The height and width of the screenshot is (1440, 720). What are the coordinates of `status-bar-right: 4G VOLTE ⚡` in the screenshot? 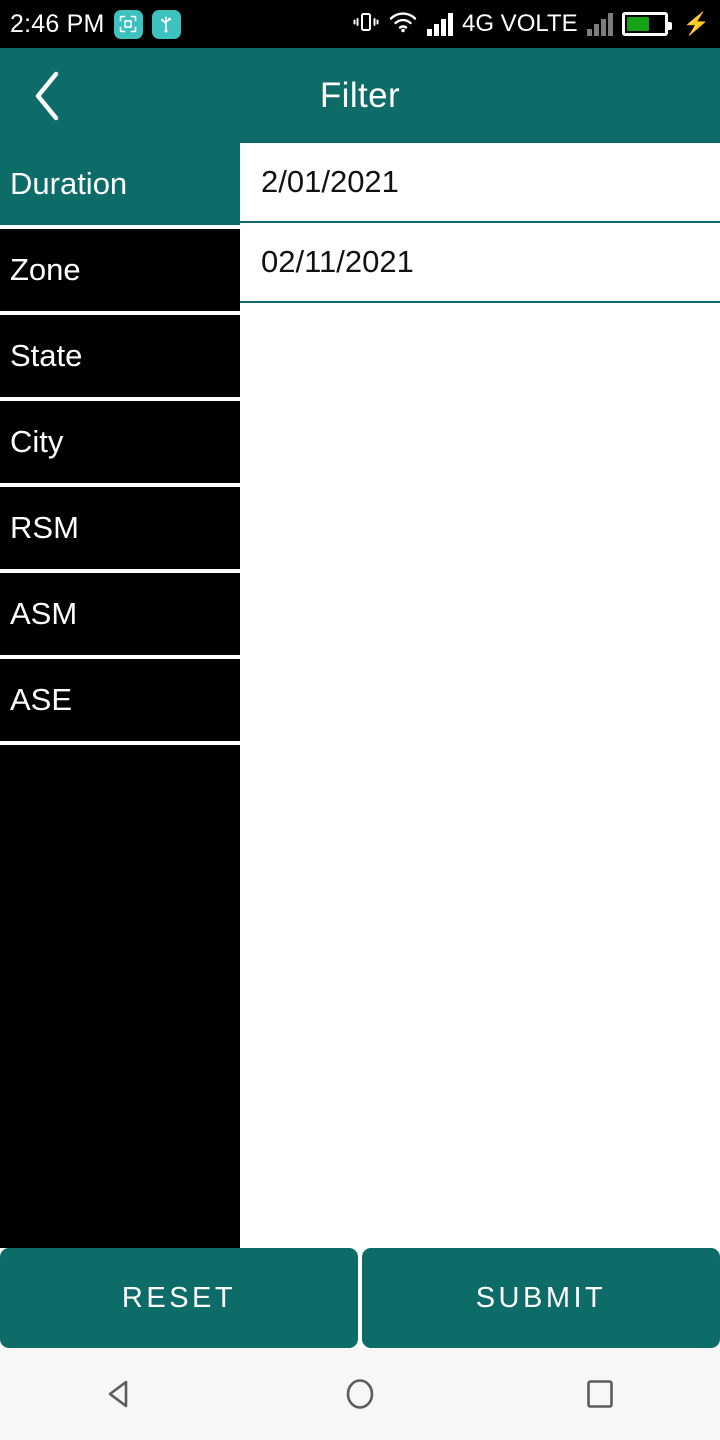 It's located at (536, 24).